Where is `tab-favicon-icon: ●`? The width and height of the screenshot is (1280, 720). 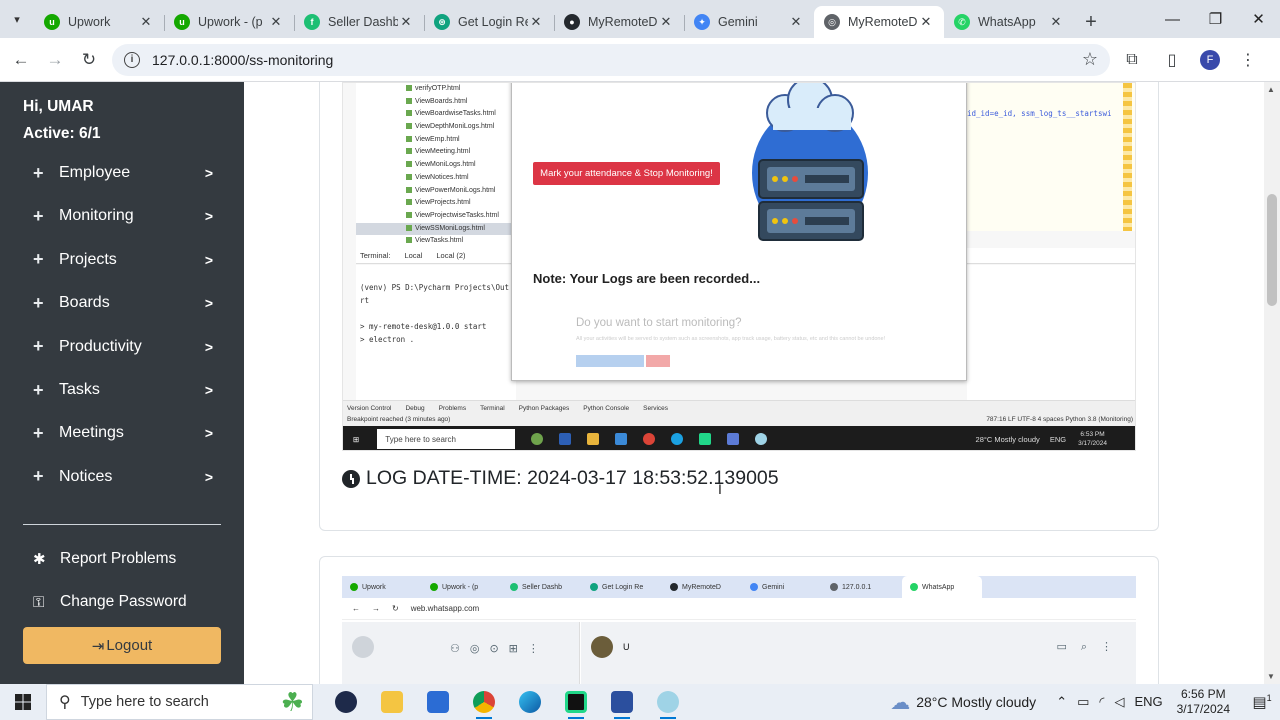 tab-favicon-icon: ● is located at coordinates (572, 22).